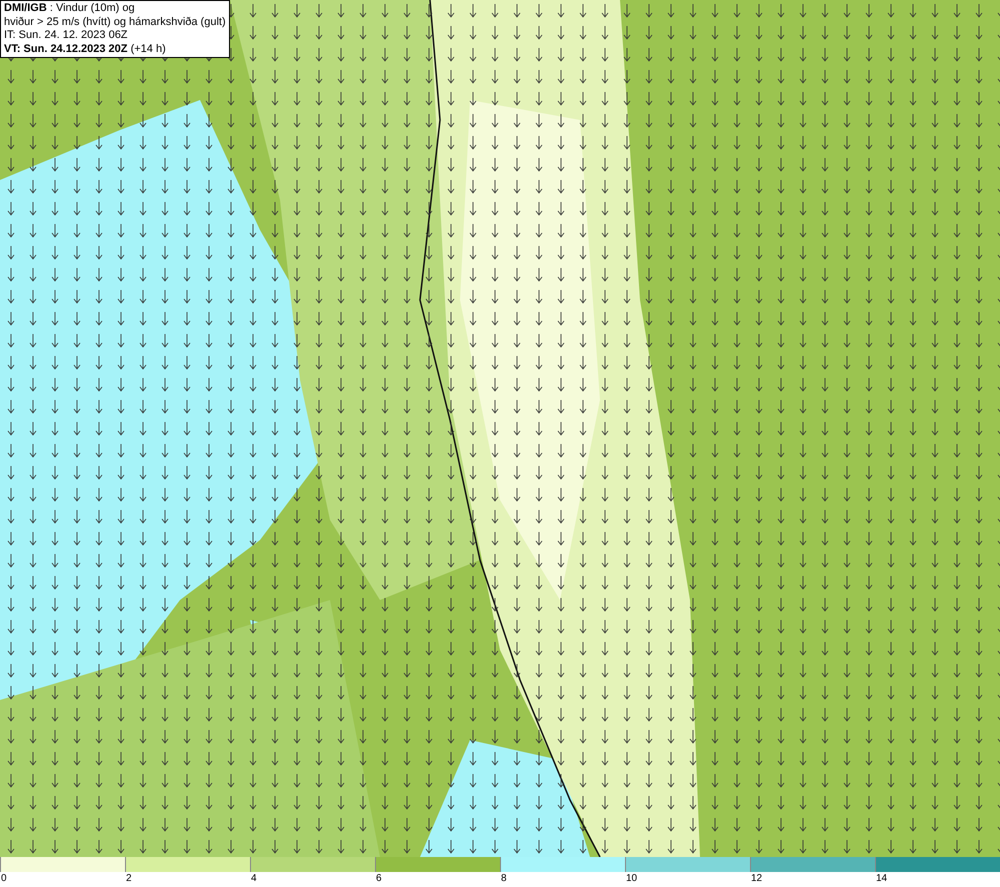  What do you see at coordinates (115, 22) in the screenshot?
I see `info-text: hviður > 25 m/s (hvítt) og hámarkshviða (gult)` at bounding box center [115, 22].